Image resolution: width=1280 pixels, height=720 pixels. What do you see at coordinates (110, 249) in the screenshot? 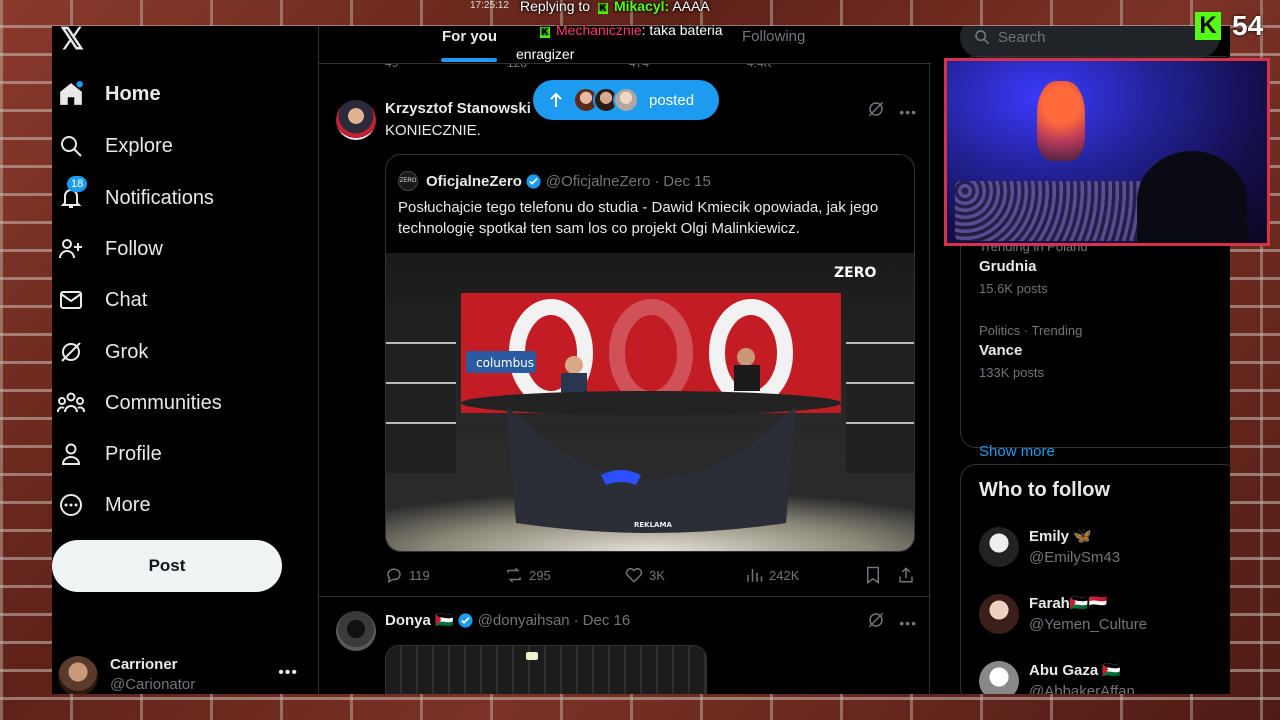
I see `nav-item-follow: Follow` at bounding box center [110, 249].